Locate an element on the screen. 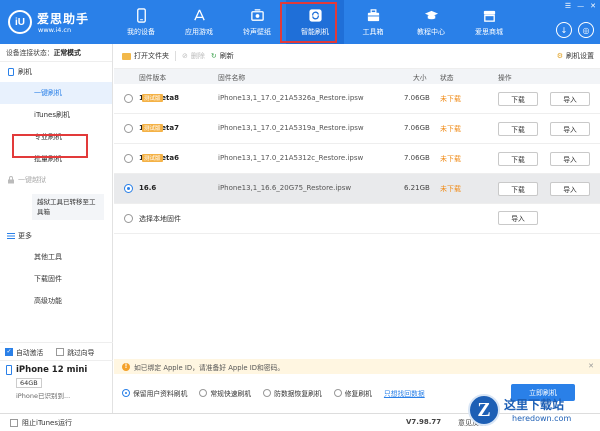 This screenshot has height=431, width=600. option-repair-flash: 修复刷机 is located at coordinates (352, 393).